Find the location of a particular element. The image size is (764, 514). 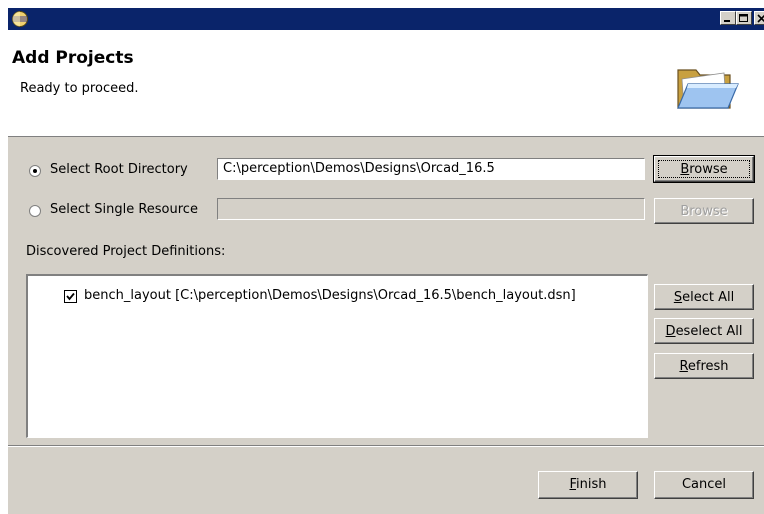

refresh-label: efresh is located at coordinates (708, 366).